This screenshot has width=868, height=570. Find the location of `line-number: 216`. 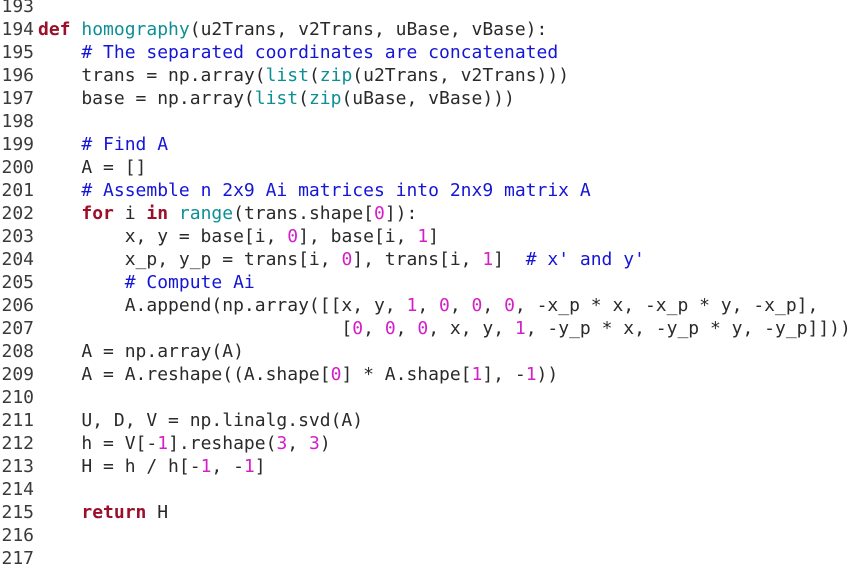

line-number: 216 is located at coordinates (17, 535).